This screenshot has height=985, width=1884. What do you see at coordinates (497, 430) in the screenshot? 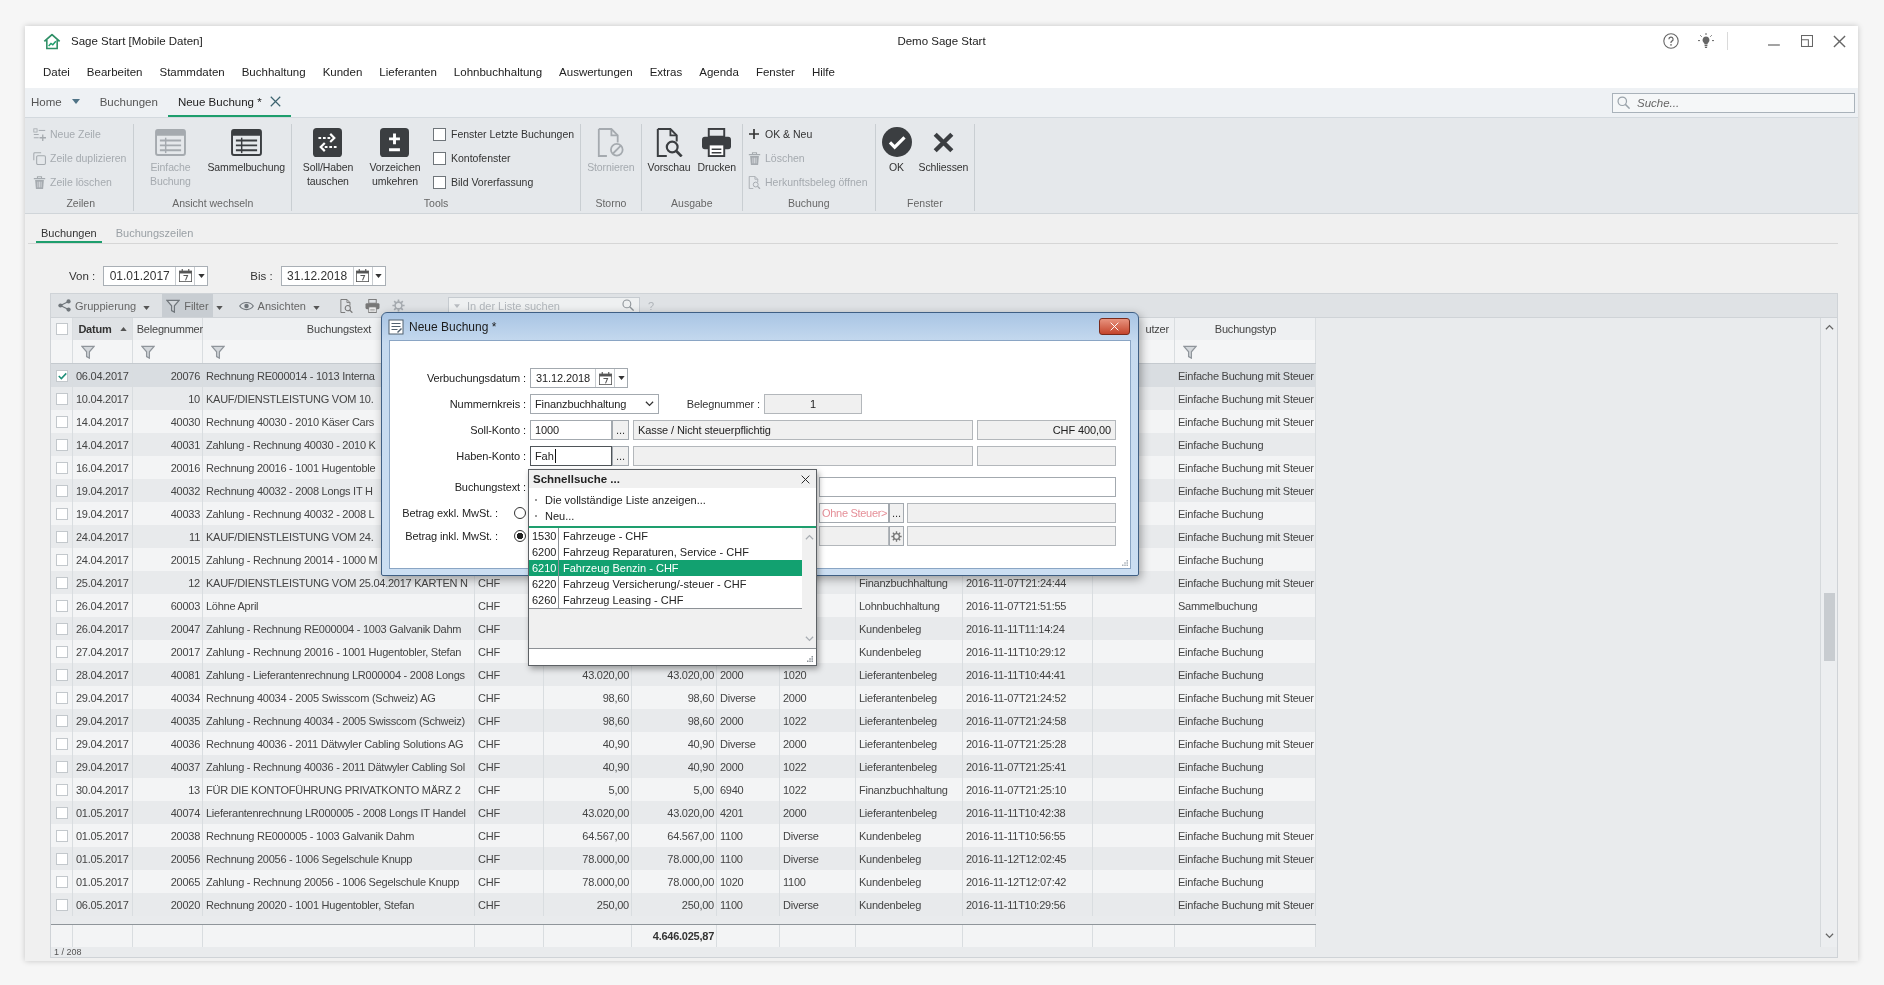
I see `field-label: Soll-Konto :` at bounding box center [497, 430].